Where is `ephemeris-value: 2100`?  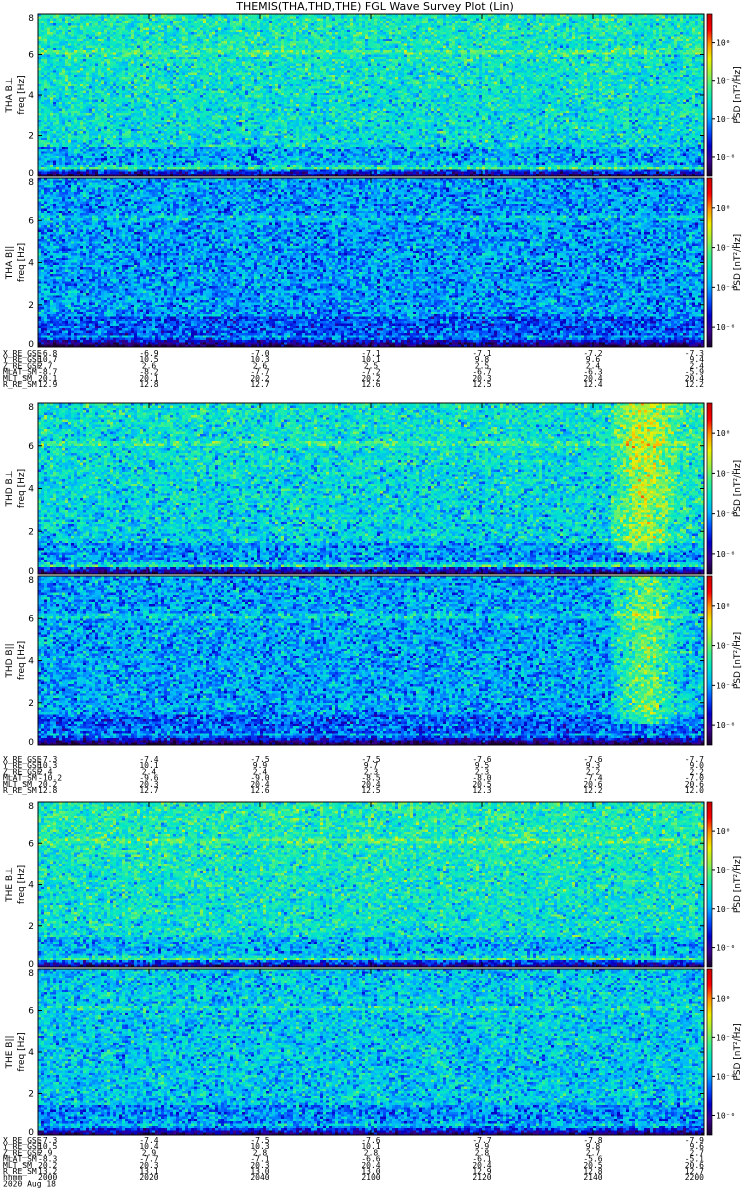 ephemeris-value: 2100 is located at coordinates (370, 1177).